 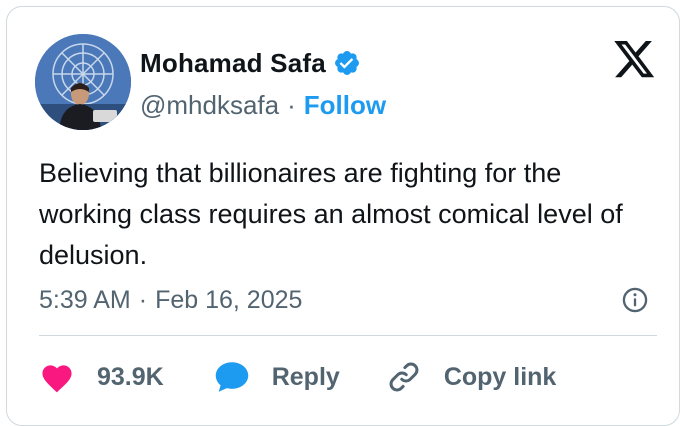 I want to click on copy-link-button: Copy link, so click(x=471, y=377).